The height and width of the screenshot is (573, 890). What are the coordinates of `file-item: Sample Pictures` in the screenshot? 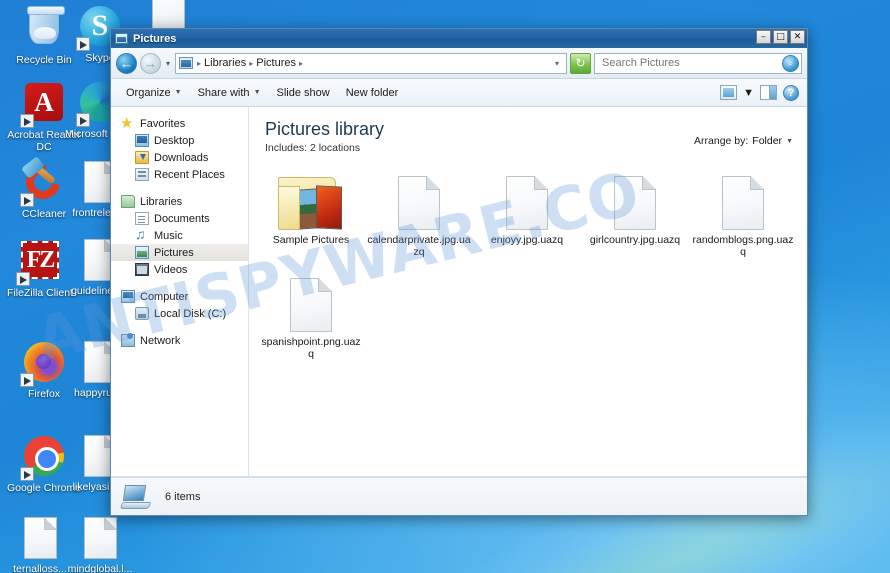 It's located at (311, 215).